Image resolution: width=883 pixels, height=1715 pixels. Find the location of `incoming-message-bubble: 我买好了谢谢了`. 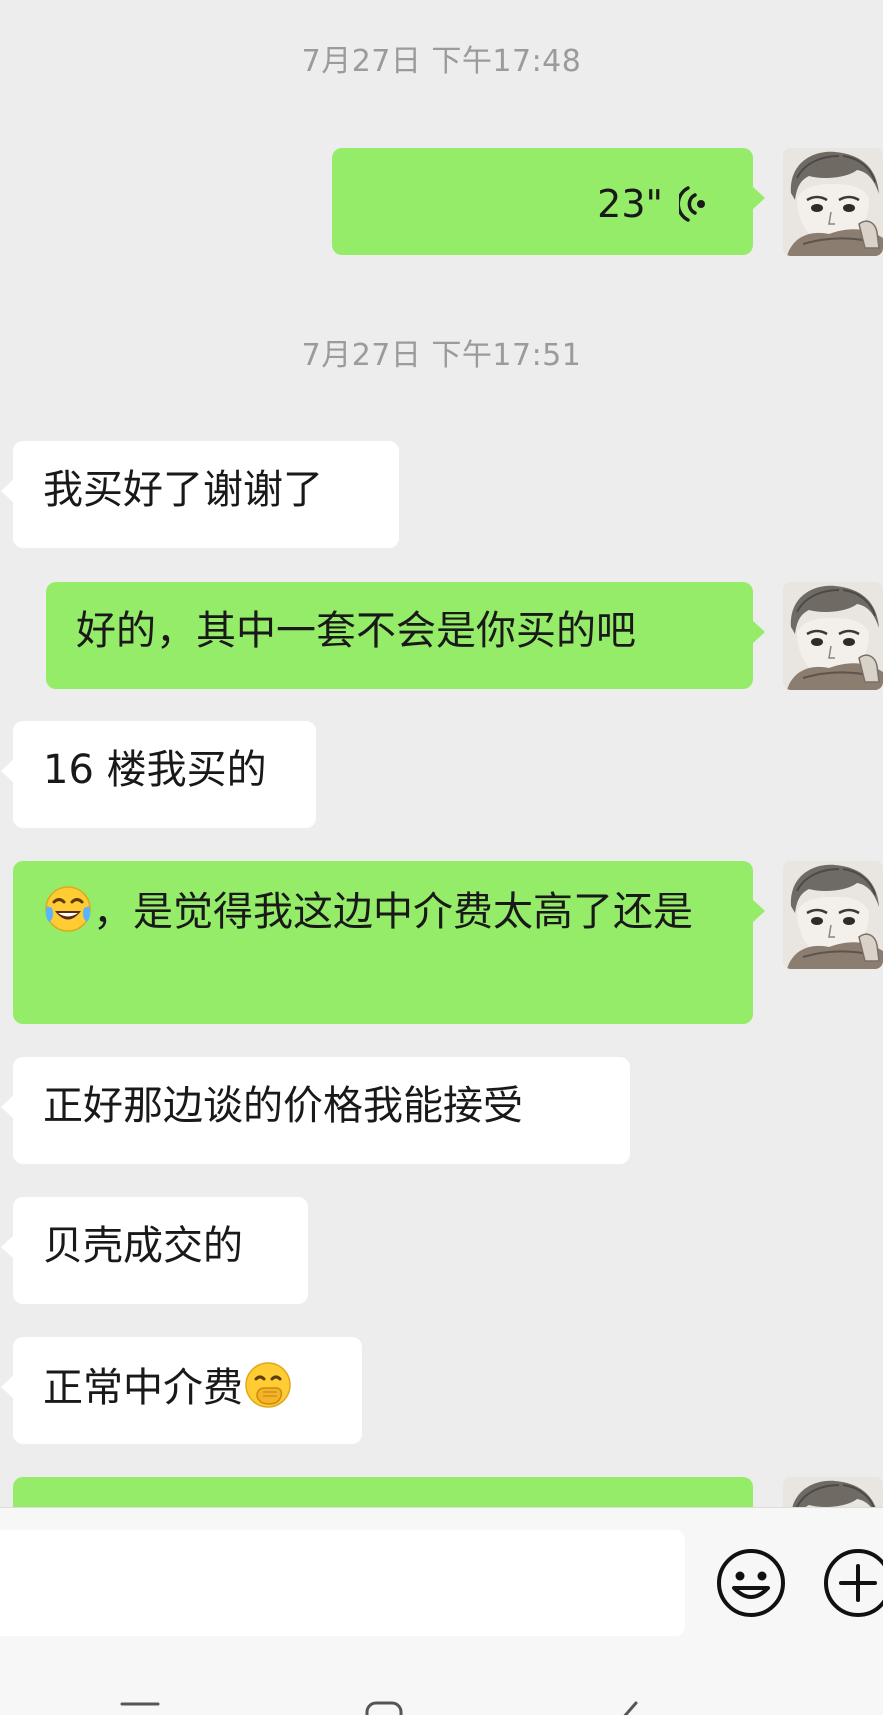

incoming-message-bubble: 我买好了谢谢了 is located at coordinates (200, 494).